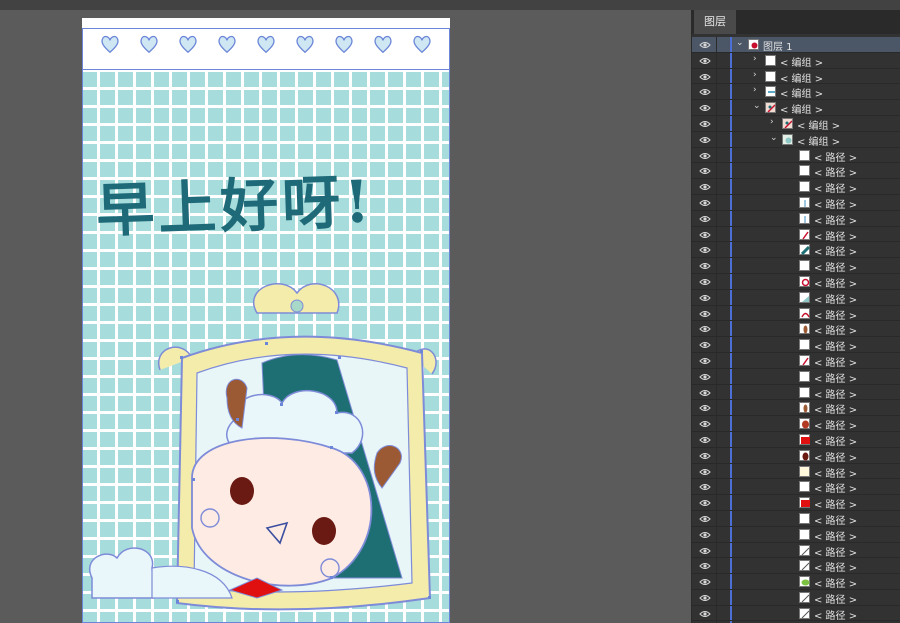 The height and width of the screenshot is (623, 900). Describe the element at coordinates (796, 139) in the screenshot. I see `group-row: ⌄ < 编组 >` at that location.